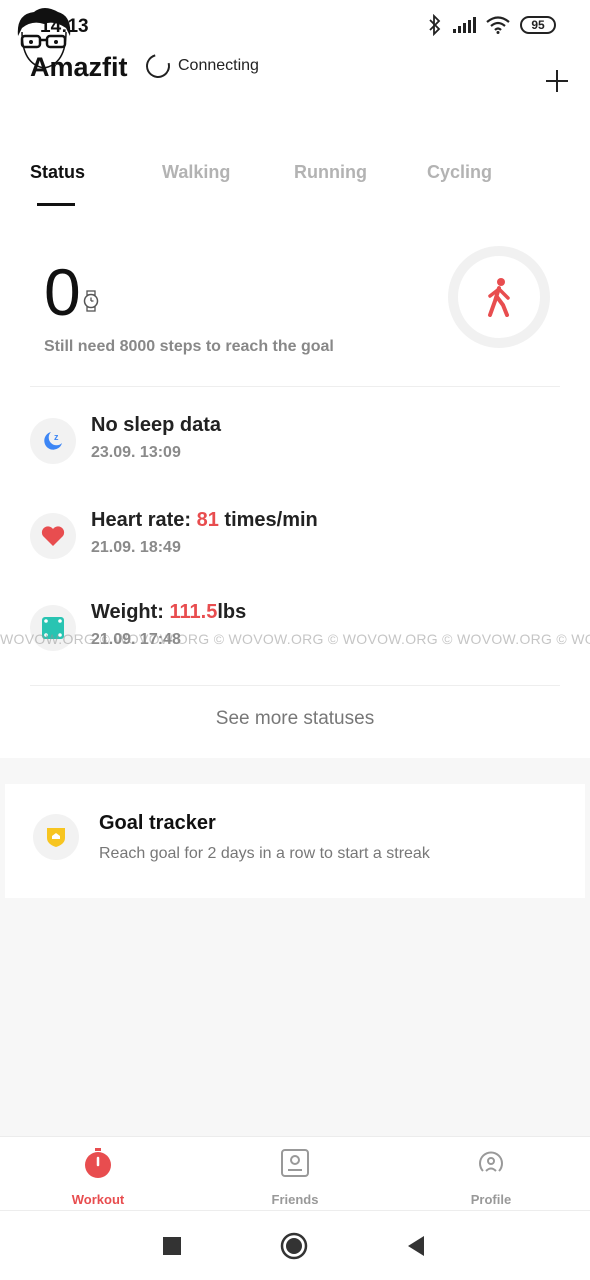 This screenshot has width=590, height=1280. What do you see at coordinates (435, 25) in the screenshot?
I see `bluetooth-icon` at bounding box center [435, 25].